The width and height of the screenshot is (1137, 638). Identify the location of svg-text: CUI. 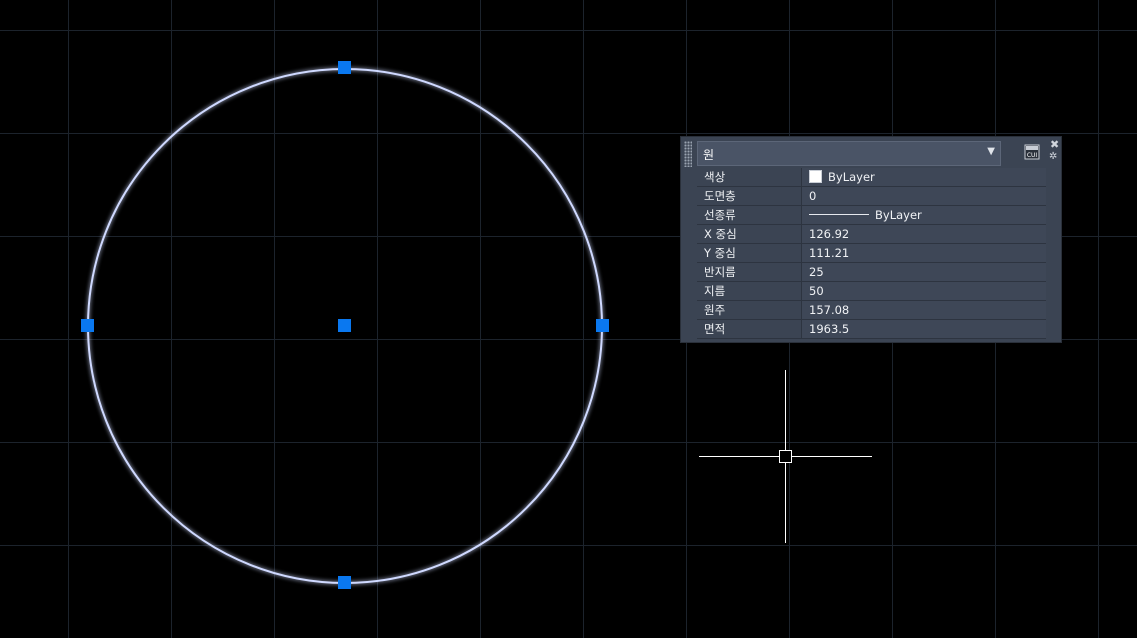
(1032, 155).